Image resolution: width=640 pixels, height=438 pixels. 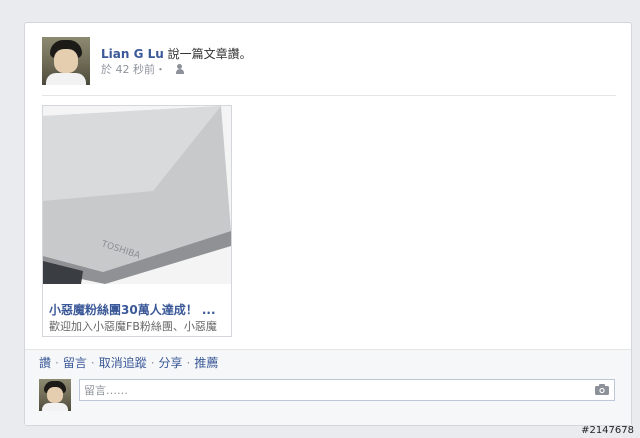 What do you see at coordinates (132, 54) in the screenshot?
I see `author-name-link: Lian G Lu` at bounding box center [132, 54].